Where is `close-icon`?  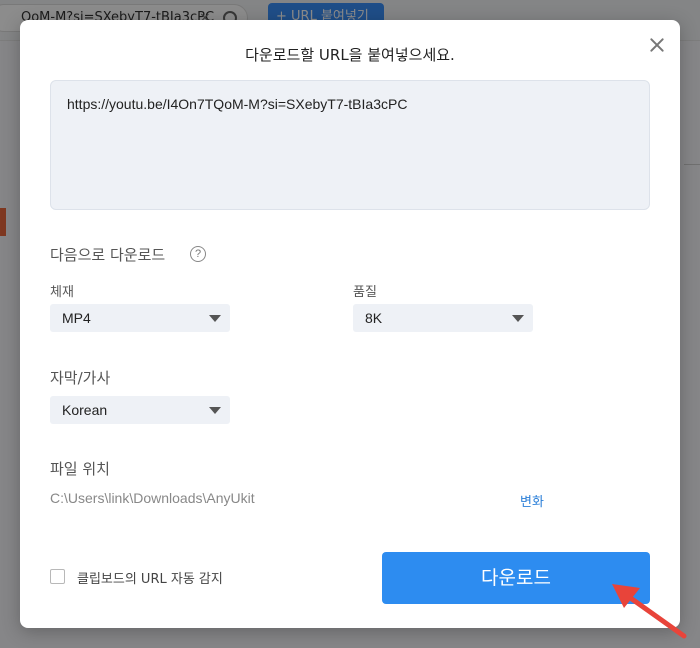 close-icon is located at coordinates (657, 45).